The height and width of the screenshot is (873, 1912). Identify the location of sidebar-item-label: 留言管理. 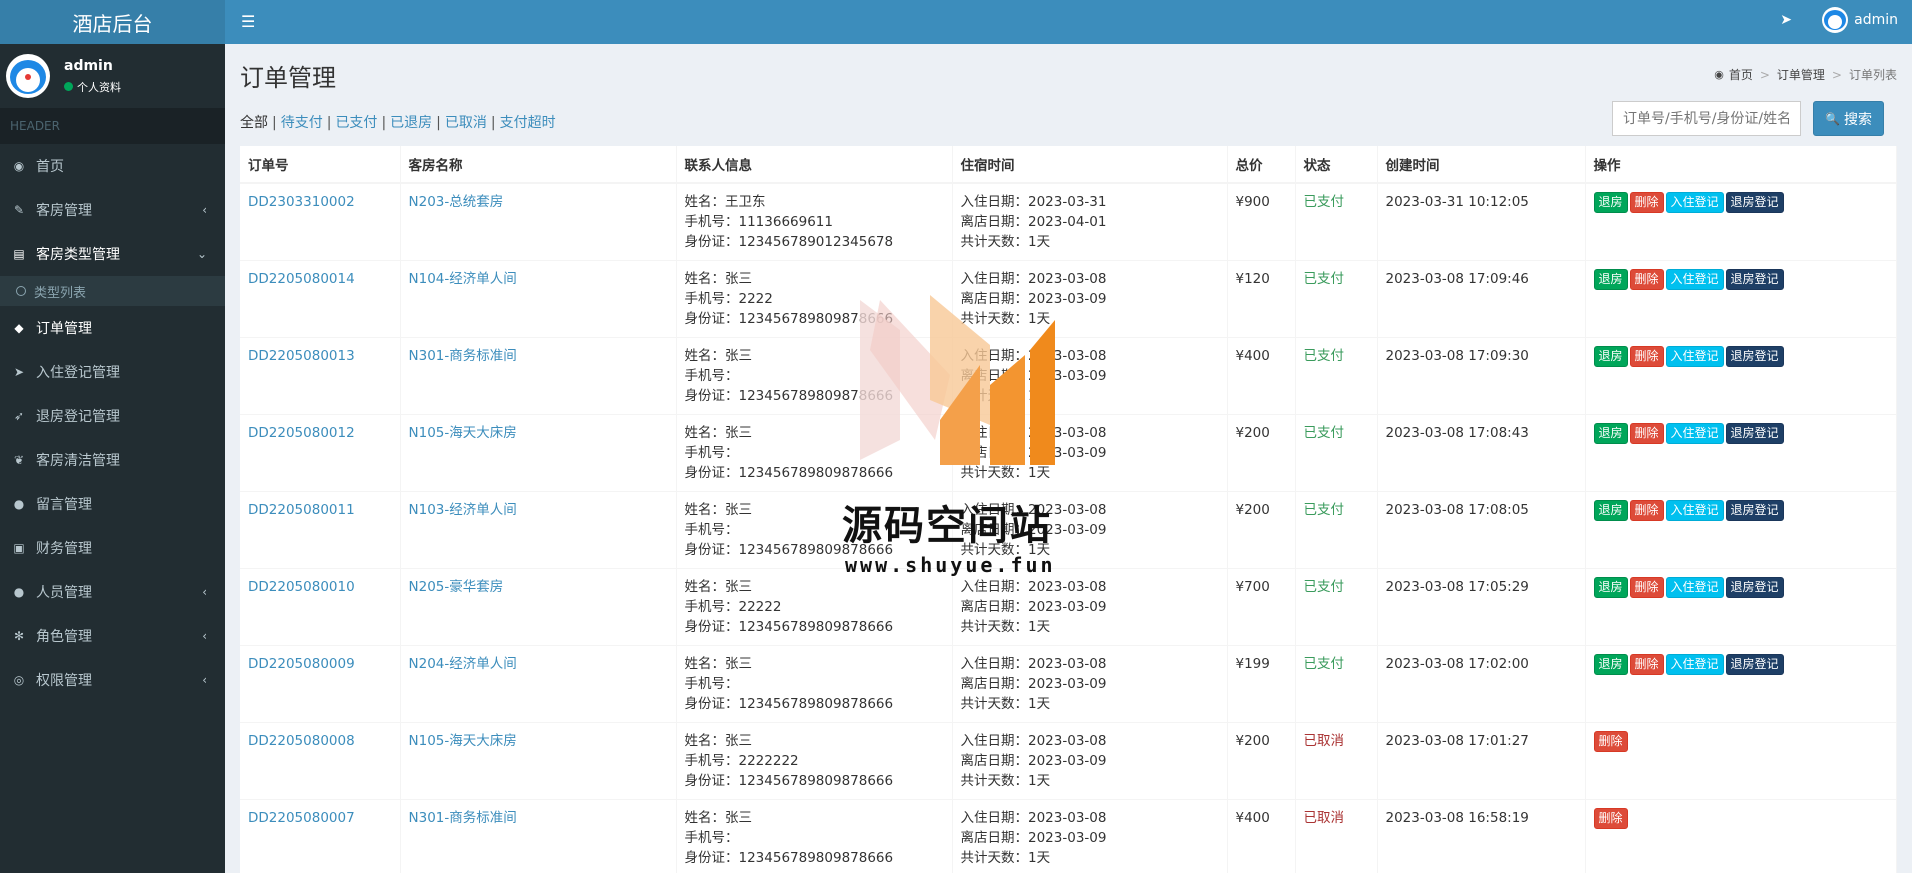
(64, 505).